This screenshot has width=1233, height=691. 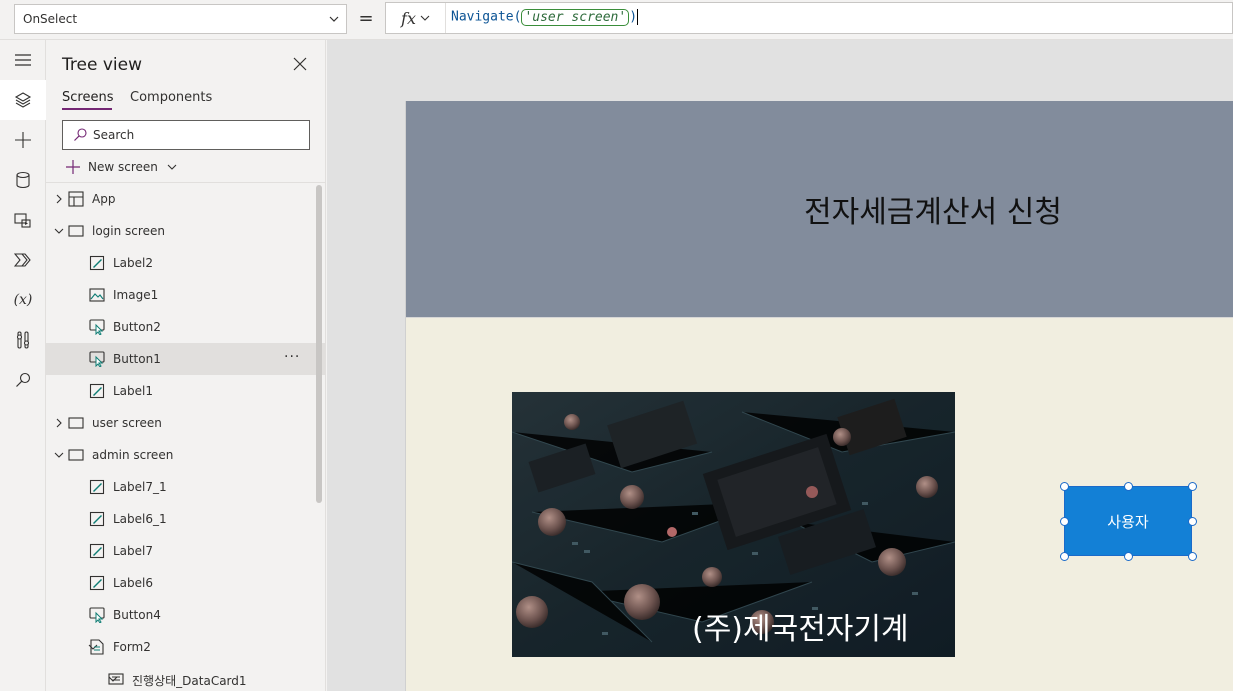 I want to click on tree-view-title: Tree view, so click(x=102, y=65).